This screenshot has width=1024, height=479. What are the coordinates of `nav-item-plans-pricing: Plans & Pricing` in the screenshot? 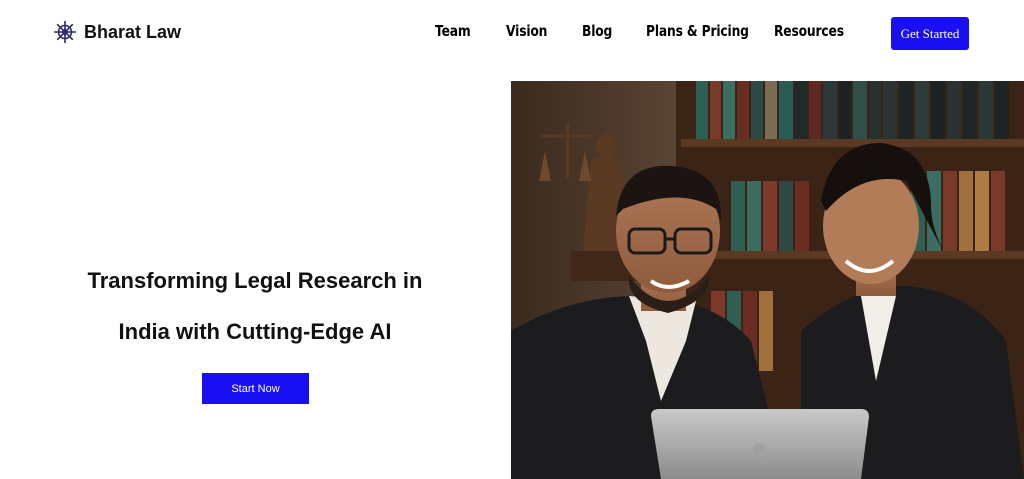 It's located at (697, 31).